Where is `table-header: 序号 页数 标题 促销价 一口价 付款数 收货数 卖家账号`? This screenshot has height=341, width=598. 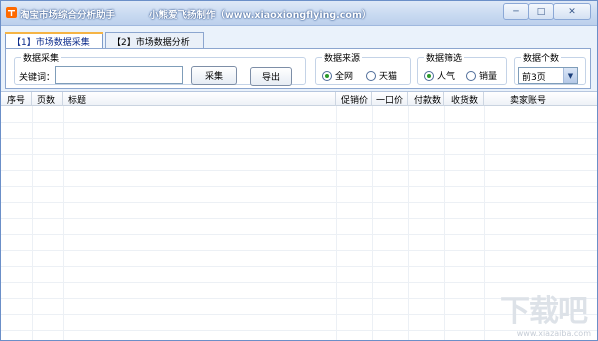
table-header: 序号 页数 标题 促销价 一口价 付款数 收货数 卖家账号 is located at coordinates (299, 99).